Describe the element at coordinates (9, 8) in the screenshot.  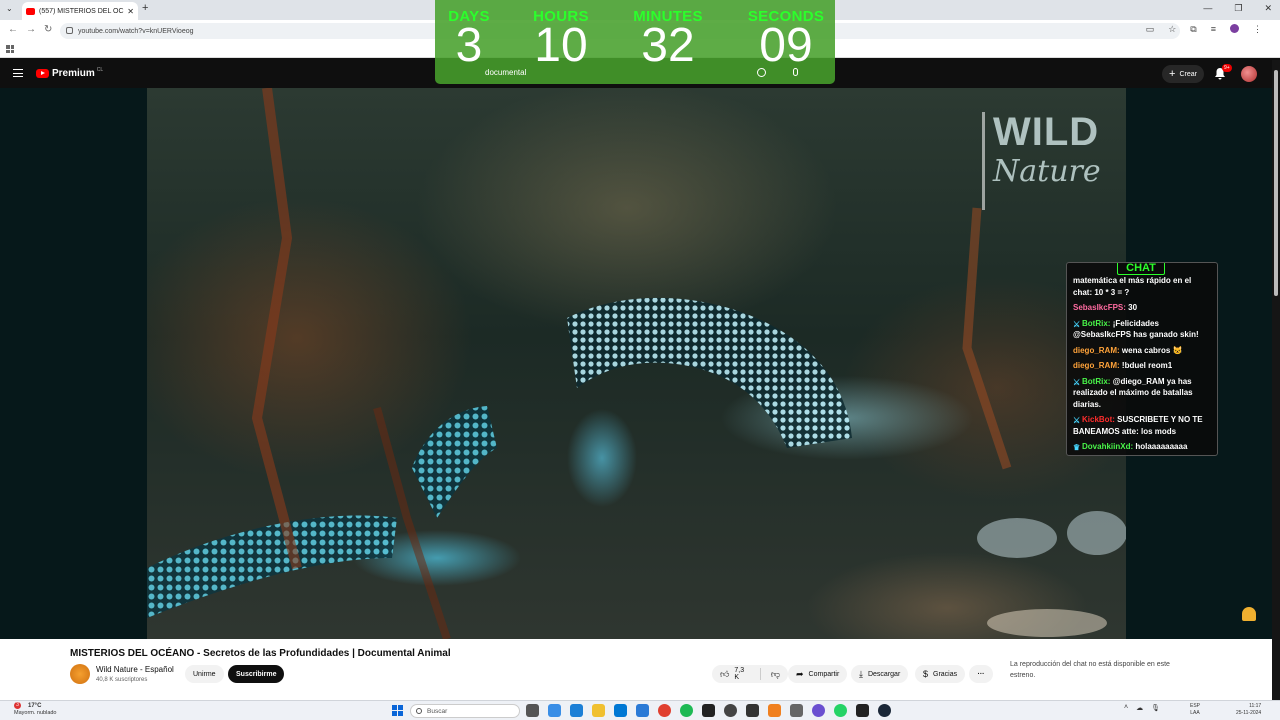
I see `tab-search-icon: ⌄` at that location.